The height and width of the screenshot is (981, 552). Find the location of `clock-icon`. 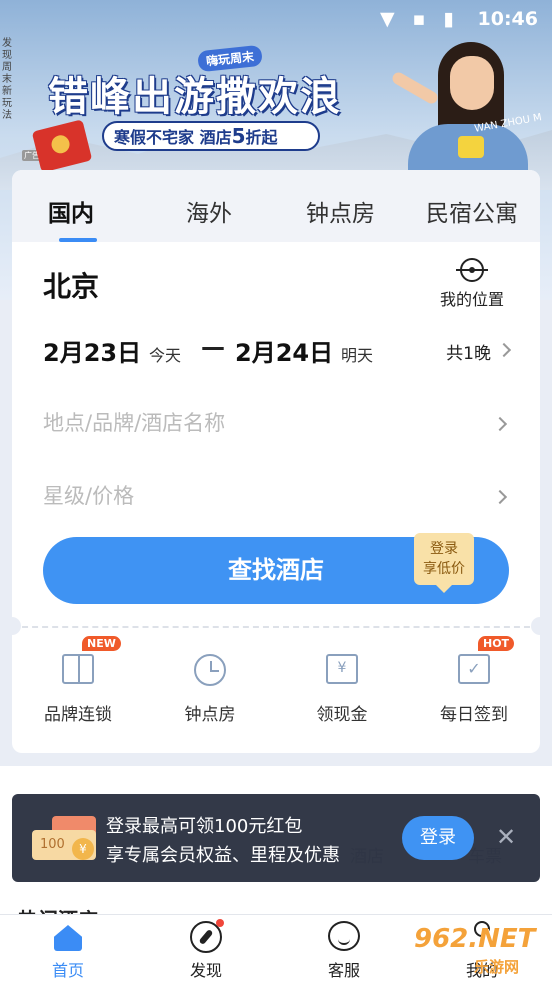

clock-icon is located at coordinates (210, 668).